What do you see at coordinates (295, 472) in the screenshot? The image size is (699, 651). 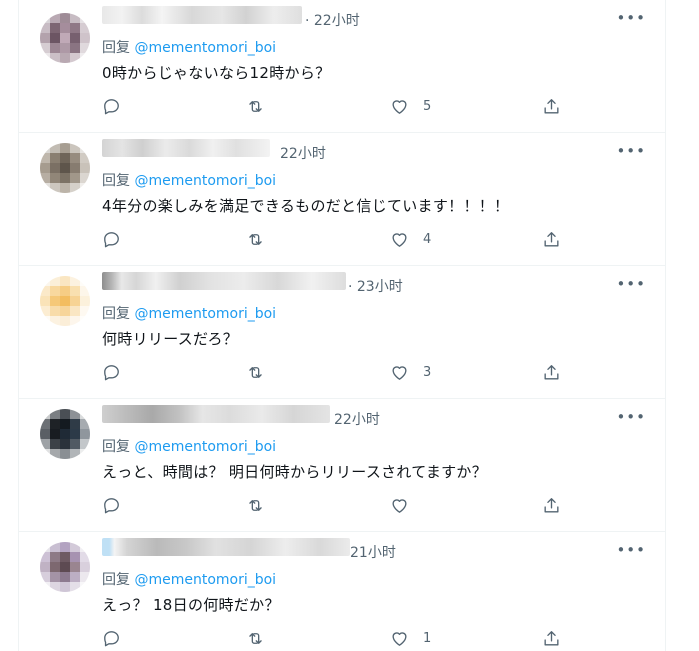 I see `tweet-text: えっと、時間は？ 明日何時からリリースされてますか？` at bounding box center [295, 472].